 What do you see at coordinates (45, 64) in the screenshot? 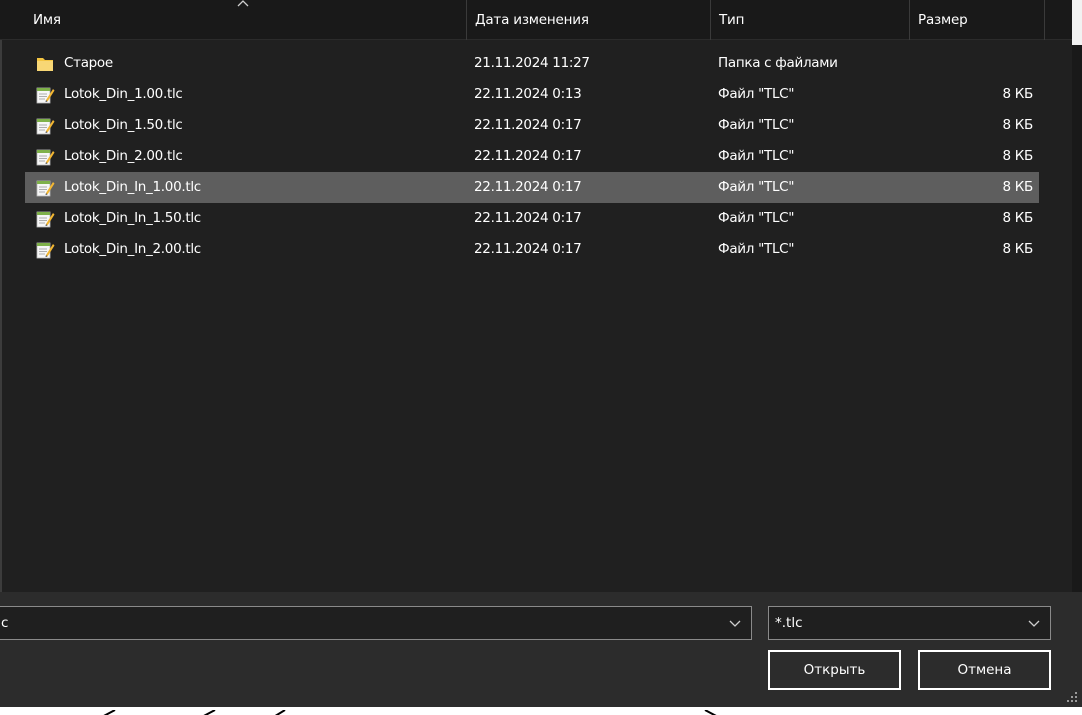
I see `folder-icon` at bounding box center [45, 64].